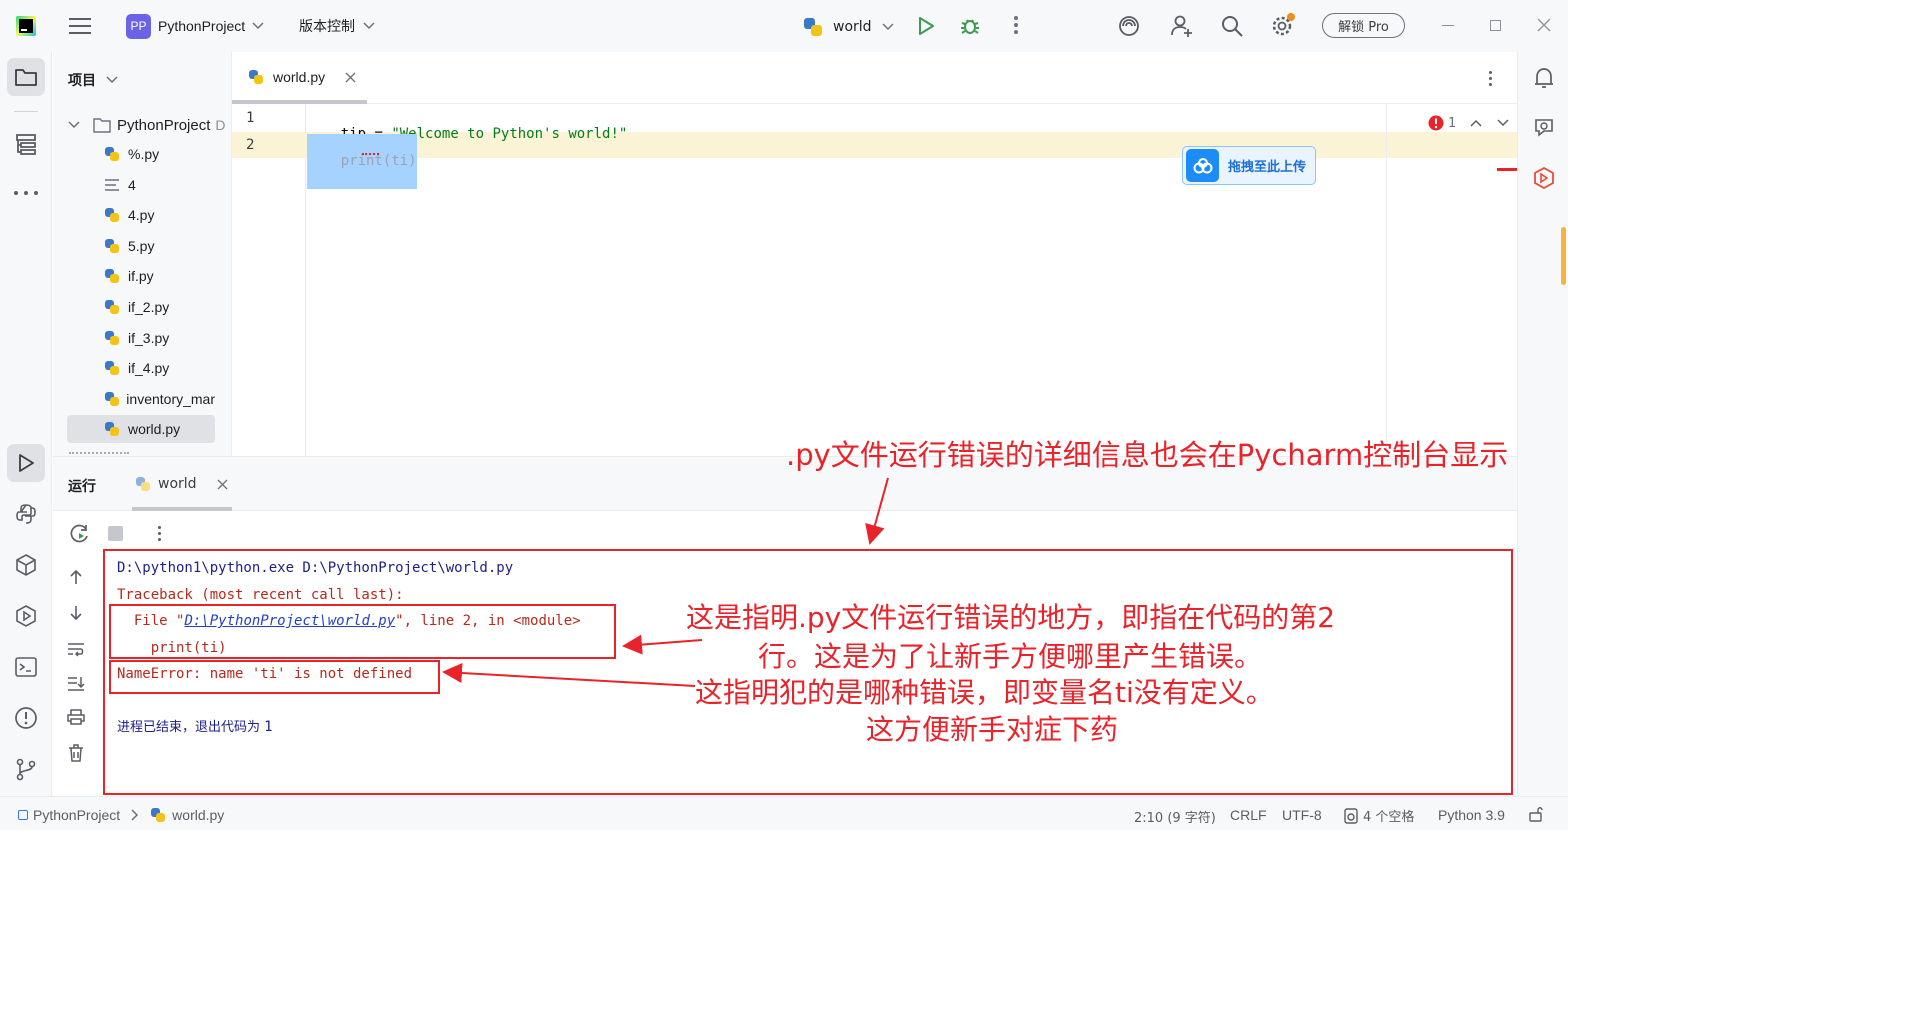 Image resolution: width=1919 pixels, height=1016 pixels. What do you see at coordinates (877, 511) in the screenshot?
I see `arrow-to-console` at bounding box center [877, 511].